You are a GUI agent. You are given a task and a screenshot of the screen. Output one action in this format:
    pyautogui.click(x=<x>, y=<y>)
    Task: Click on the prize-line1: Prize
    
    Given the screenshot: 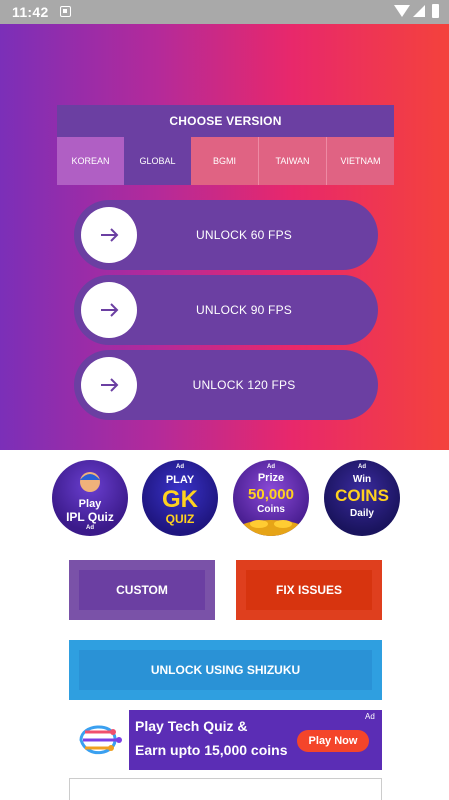 What is the action you would take?
    pyautogui.click(x=271, y=478)
    